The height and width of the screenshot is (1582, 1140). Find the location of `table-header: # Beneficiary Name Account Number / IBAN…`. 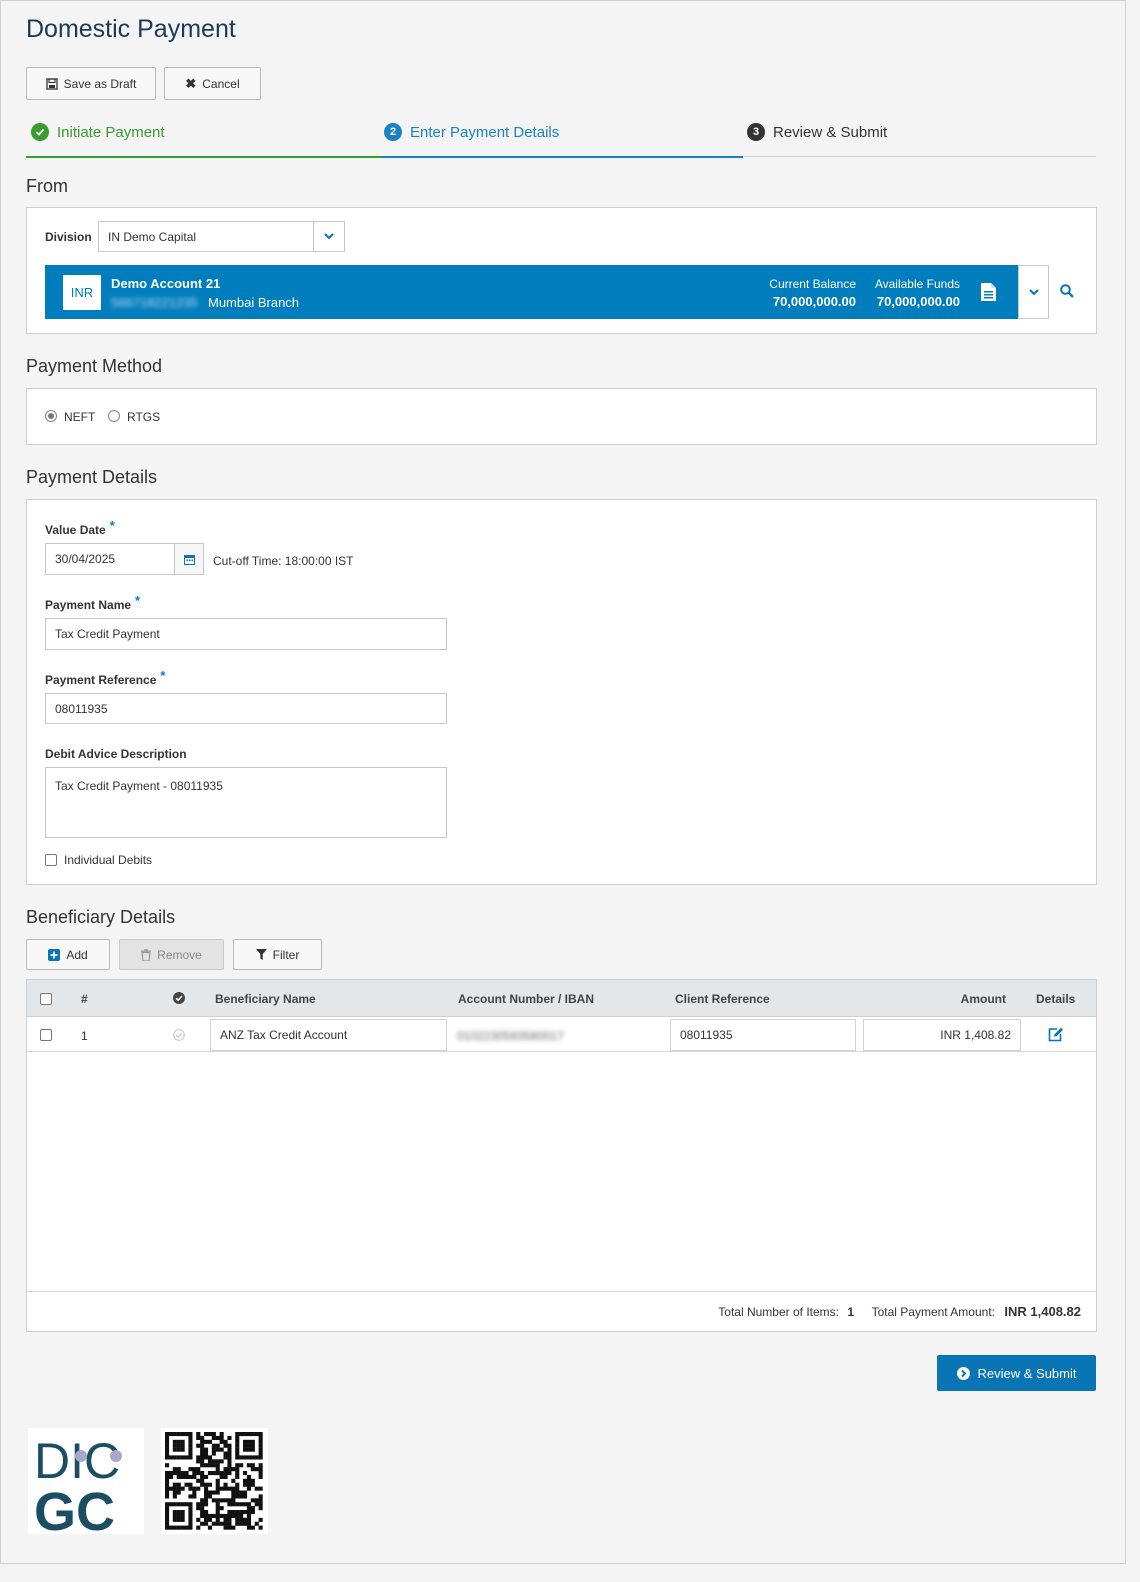

table-header: # Beneficiary Name Account Number / IBAN… is located at coordinates (561, 998).